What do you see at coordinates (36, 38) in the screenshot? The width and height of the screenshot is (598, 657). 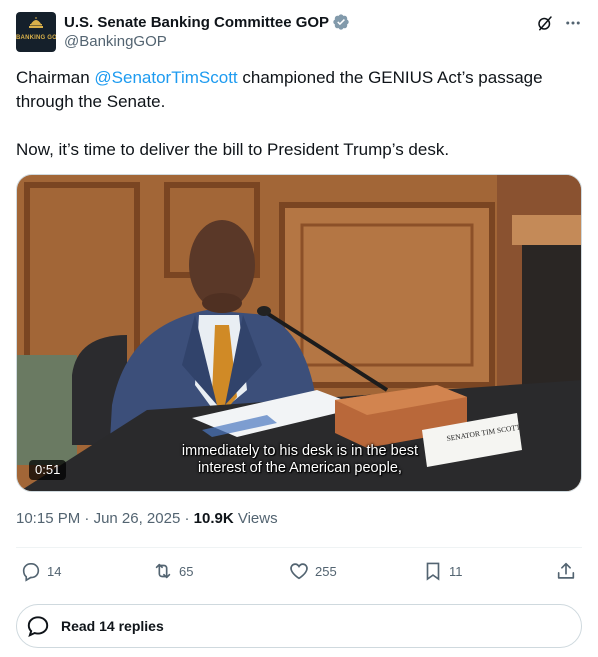 I see `avatar-label: BANKING GOP` at bounding box center [36, 38].